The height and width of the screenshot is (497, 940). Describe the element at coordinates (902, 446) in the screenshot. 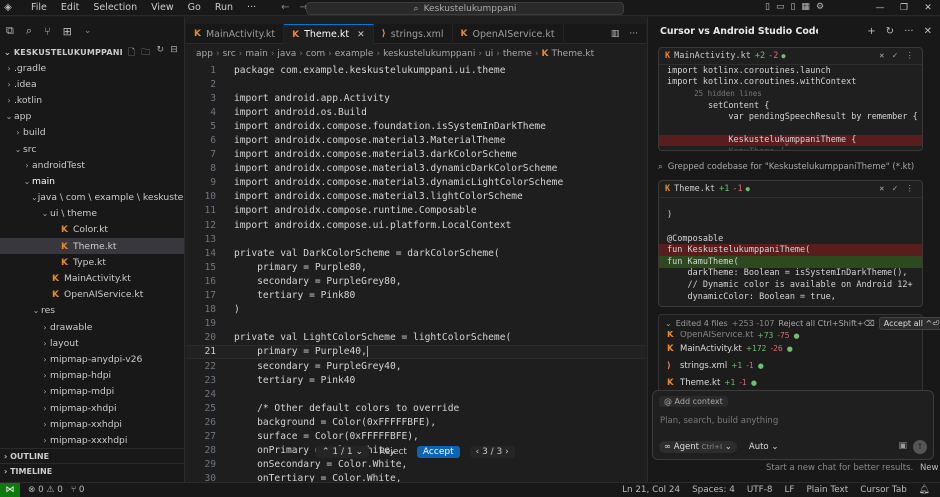

I see `image-attach-icon: ▣` at that location.